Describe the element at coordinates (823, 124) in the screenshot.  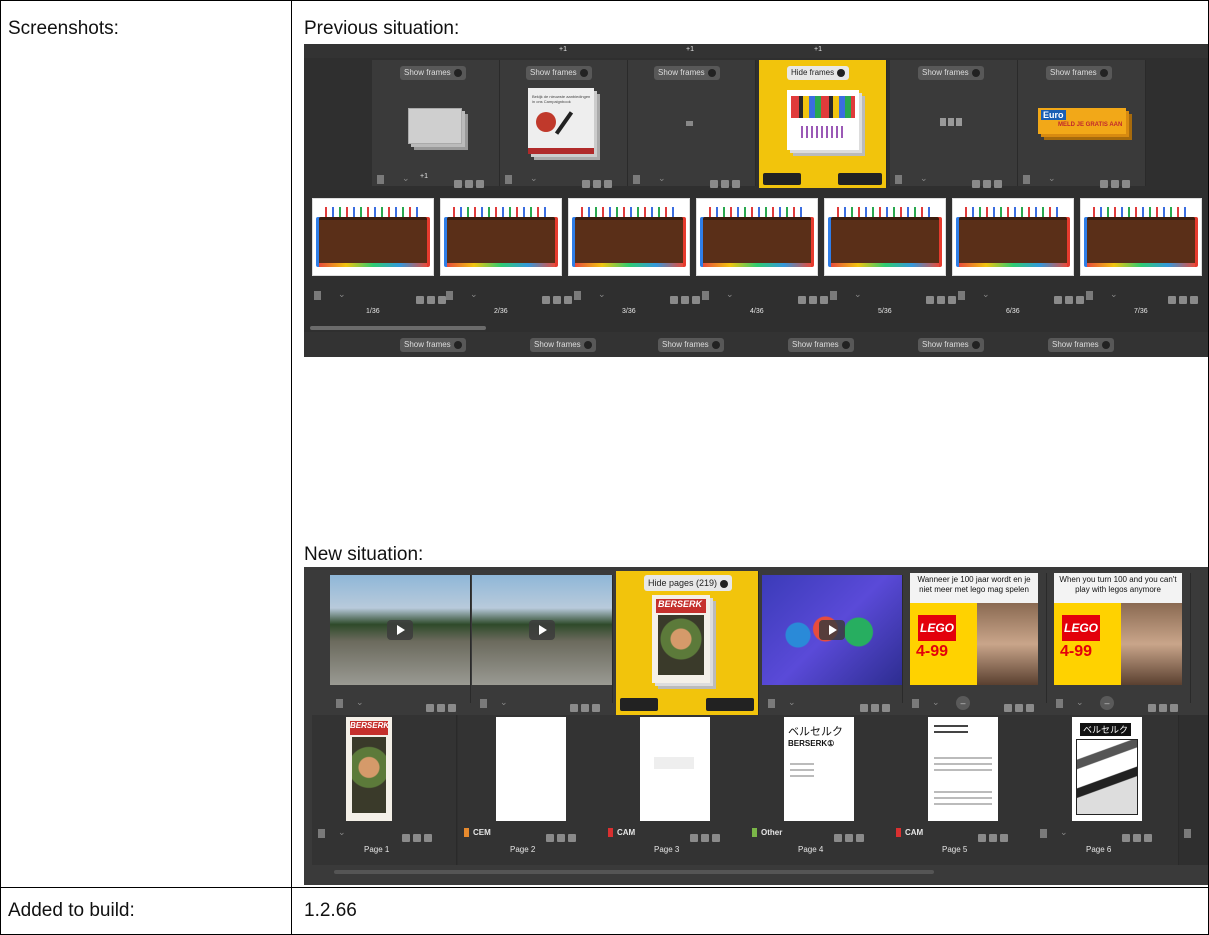
I see `group-card-4-selected: Hide frames` at that location.